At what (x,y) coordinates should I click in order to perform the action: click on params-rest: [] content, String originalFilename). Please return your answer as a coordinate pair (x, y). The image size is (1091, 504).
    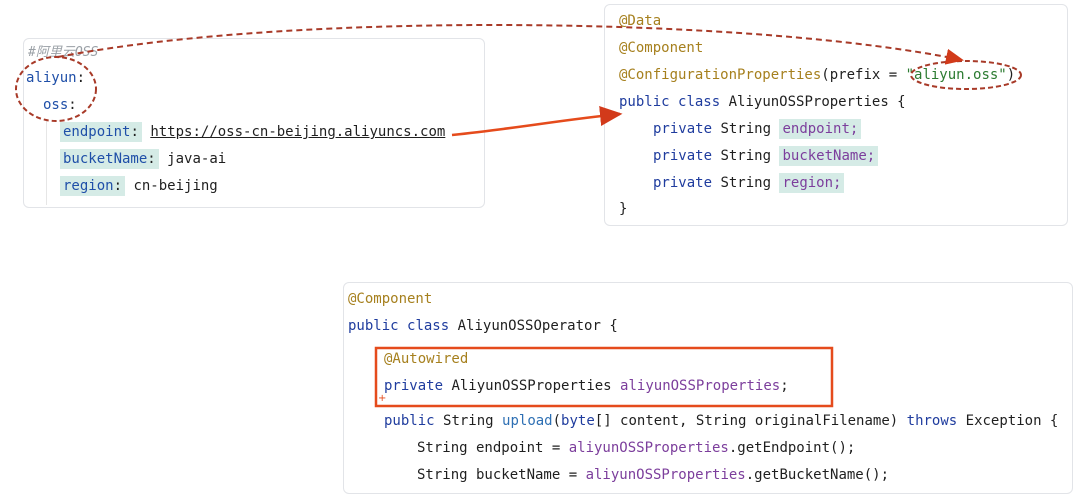
    Looking at the image, I should click on (750, 421).